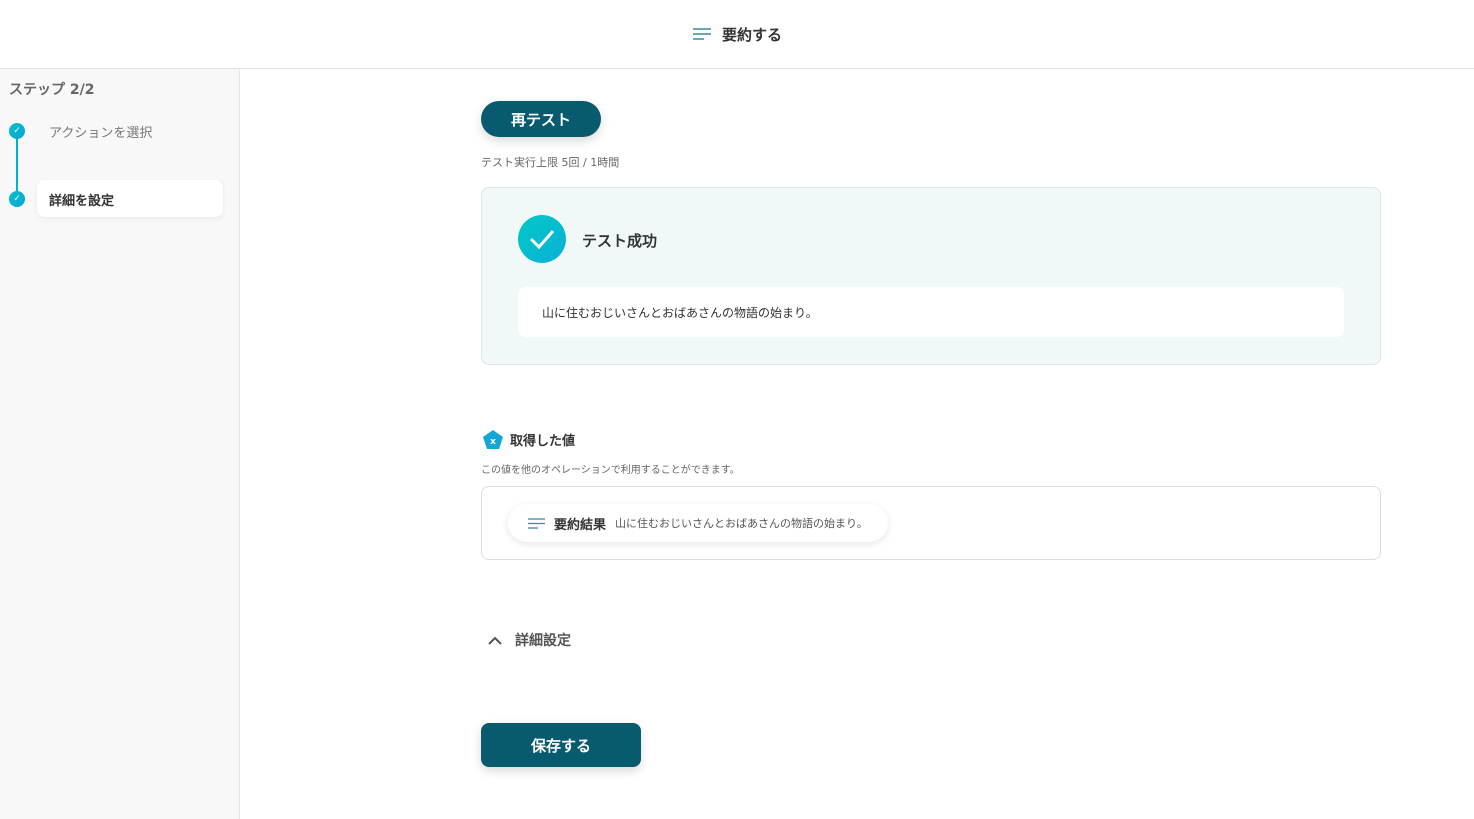 This screenshot has height=819, width=1474. I want to click on sidebar: ステップ 2/2 ✓ アクションを選択 ✓ 詳細を設定, so click(120, 444).